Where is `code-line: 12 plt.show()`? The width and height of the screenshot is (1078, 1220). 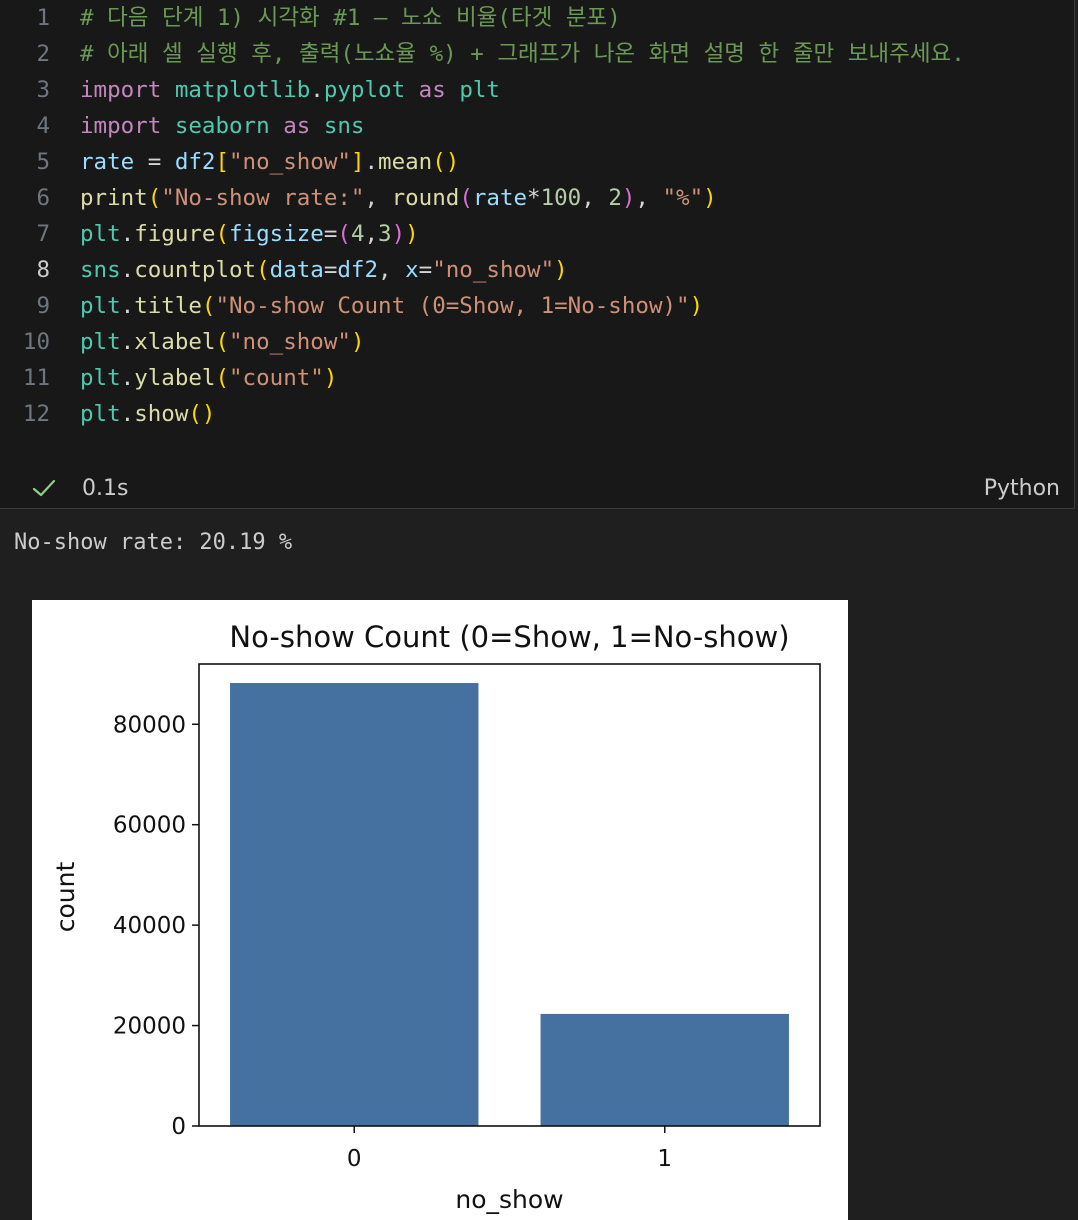 code-line: 12 plt.show() is located at coordinates (108, 414).